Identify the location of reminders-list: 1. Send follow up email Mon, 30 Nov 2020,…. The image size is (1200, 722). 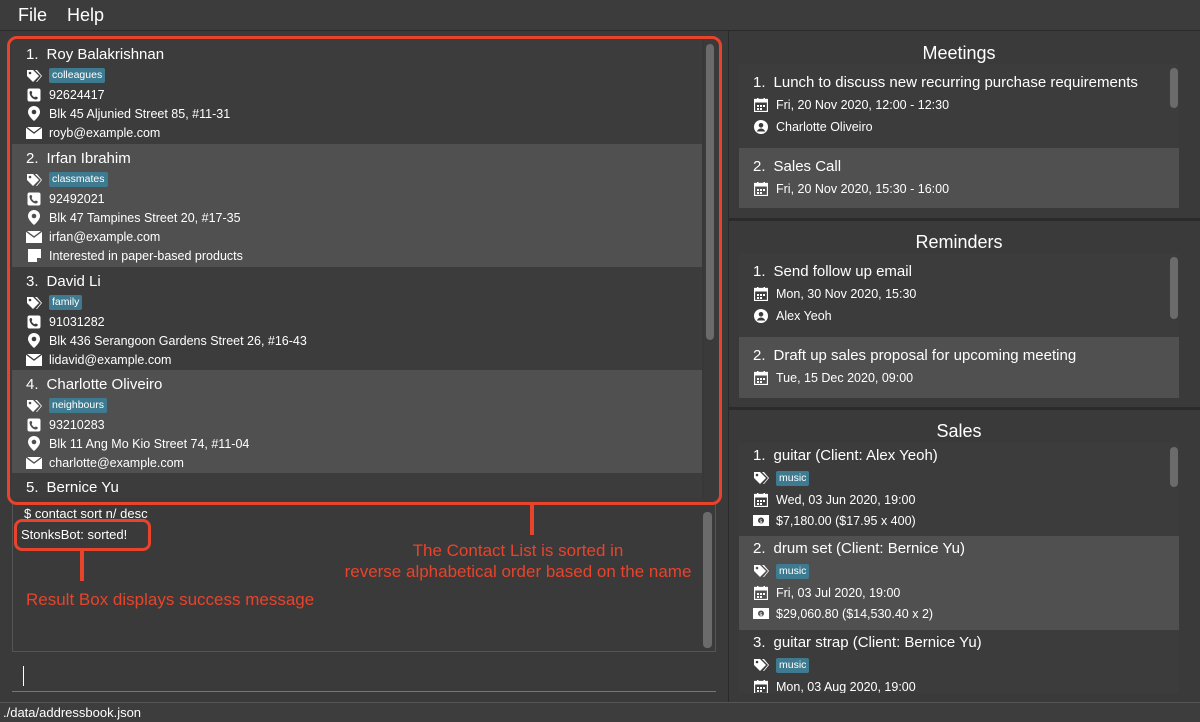
(959, 325).